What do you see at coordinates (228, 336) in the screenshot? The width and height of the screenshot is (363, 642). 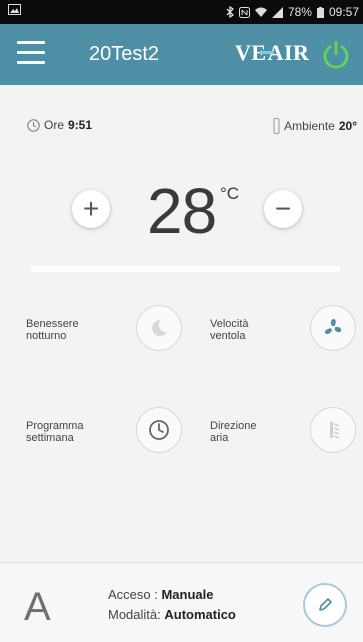 I see `fan-speed-label-line2: ventola` at bounding box center [228, 336].